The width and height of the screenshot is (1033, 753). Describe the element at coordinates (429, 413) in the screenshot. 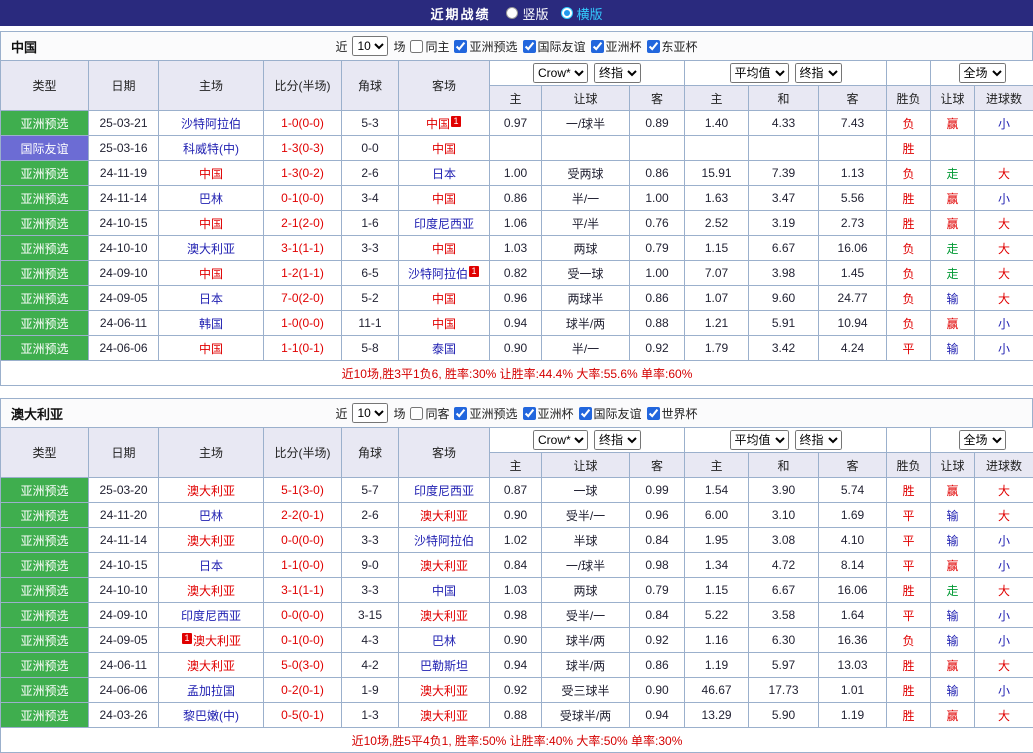

I see `filter-option-同客: 同客` at that location.